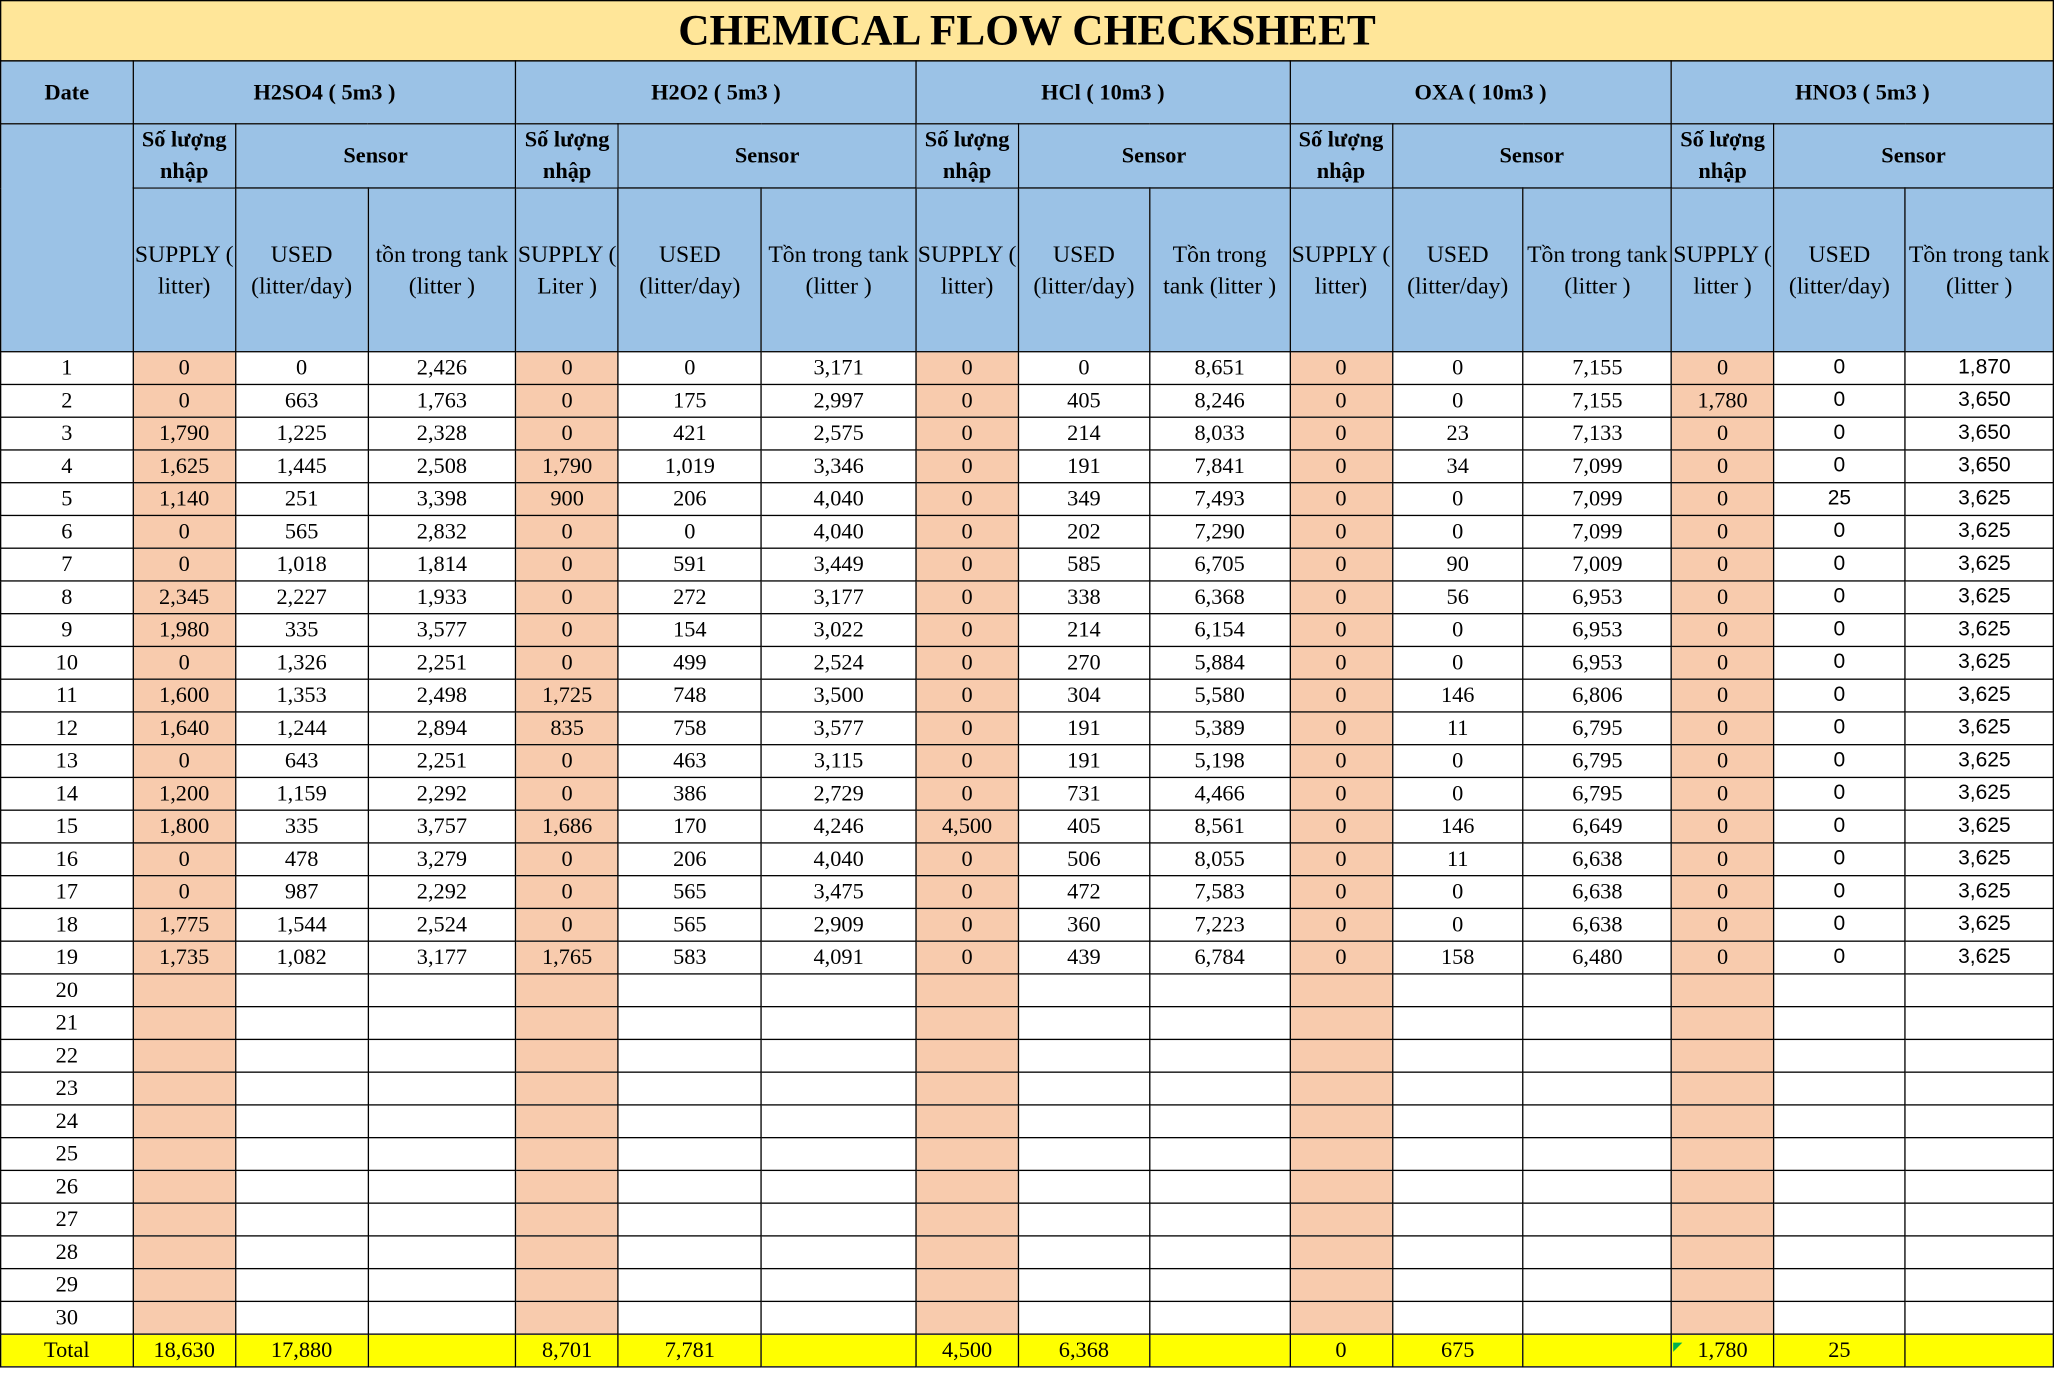 The width and height of the screenshot is (2054, 1378). Describe the element at coordinates (1084, 433) in the screenshot. I see `used-cell: 214` at that location.